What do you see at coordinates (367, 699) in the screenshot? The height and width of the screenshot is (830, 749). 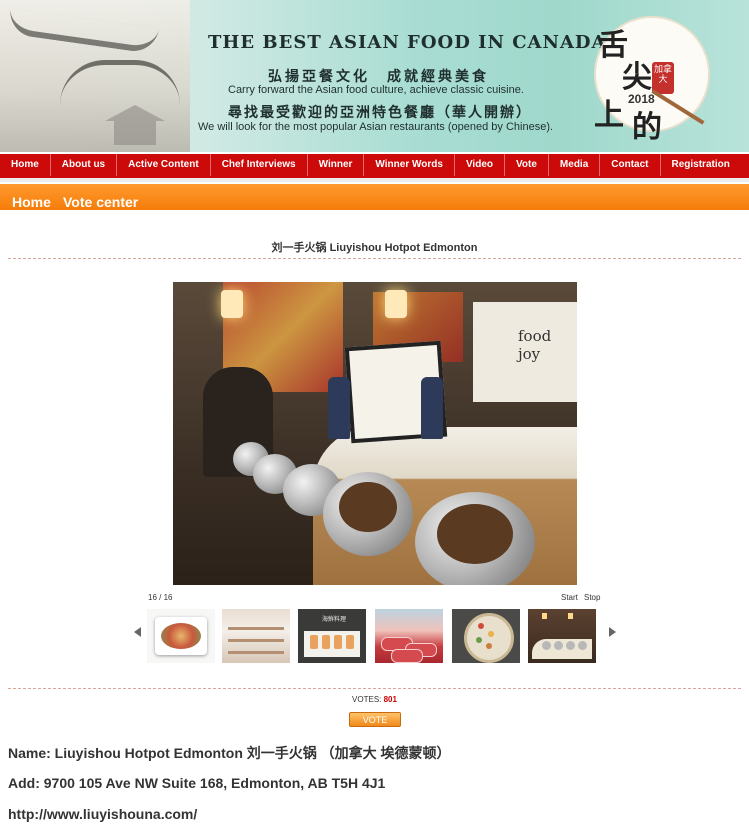 I see `votes-label: VOTES:` at bounding box center [367, 699].